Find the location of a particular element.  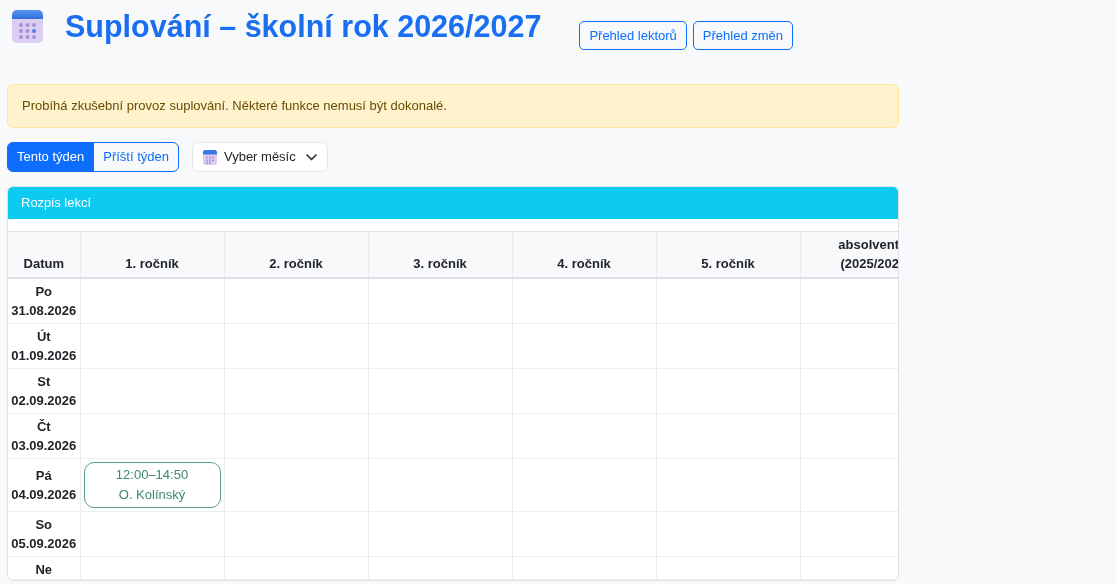

header-button: Přehled lektorů is located at coordinates (633, 35).